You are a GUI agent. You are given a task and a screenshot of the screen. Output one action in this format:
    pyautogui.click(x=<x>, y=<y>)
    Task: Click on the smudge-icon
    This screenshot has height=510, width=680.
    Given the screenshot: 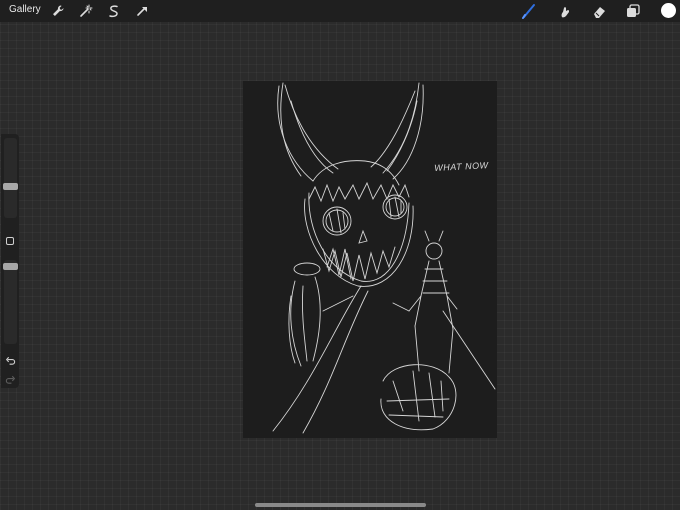 What is the action you would take?
    pyautogui.click(x=564, y=11)
    